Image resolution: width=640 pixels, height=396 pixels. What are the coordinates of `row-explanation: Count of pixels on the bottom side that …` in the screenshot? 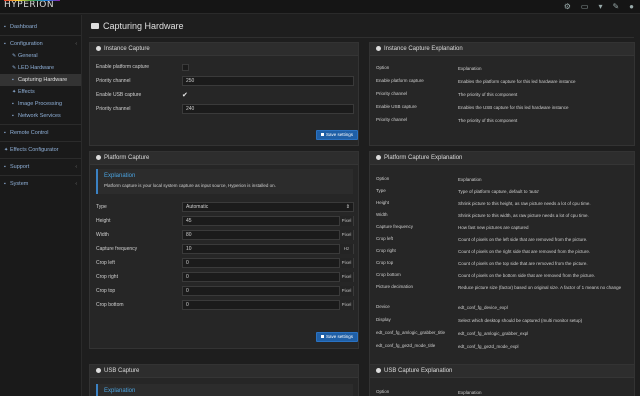 It's located at (527, 275).